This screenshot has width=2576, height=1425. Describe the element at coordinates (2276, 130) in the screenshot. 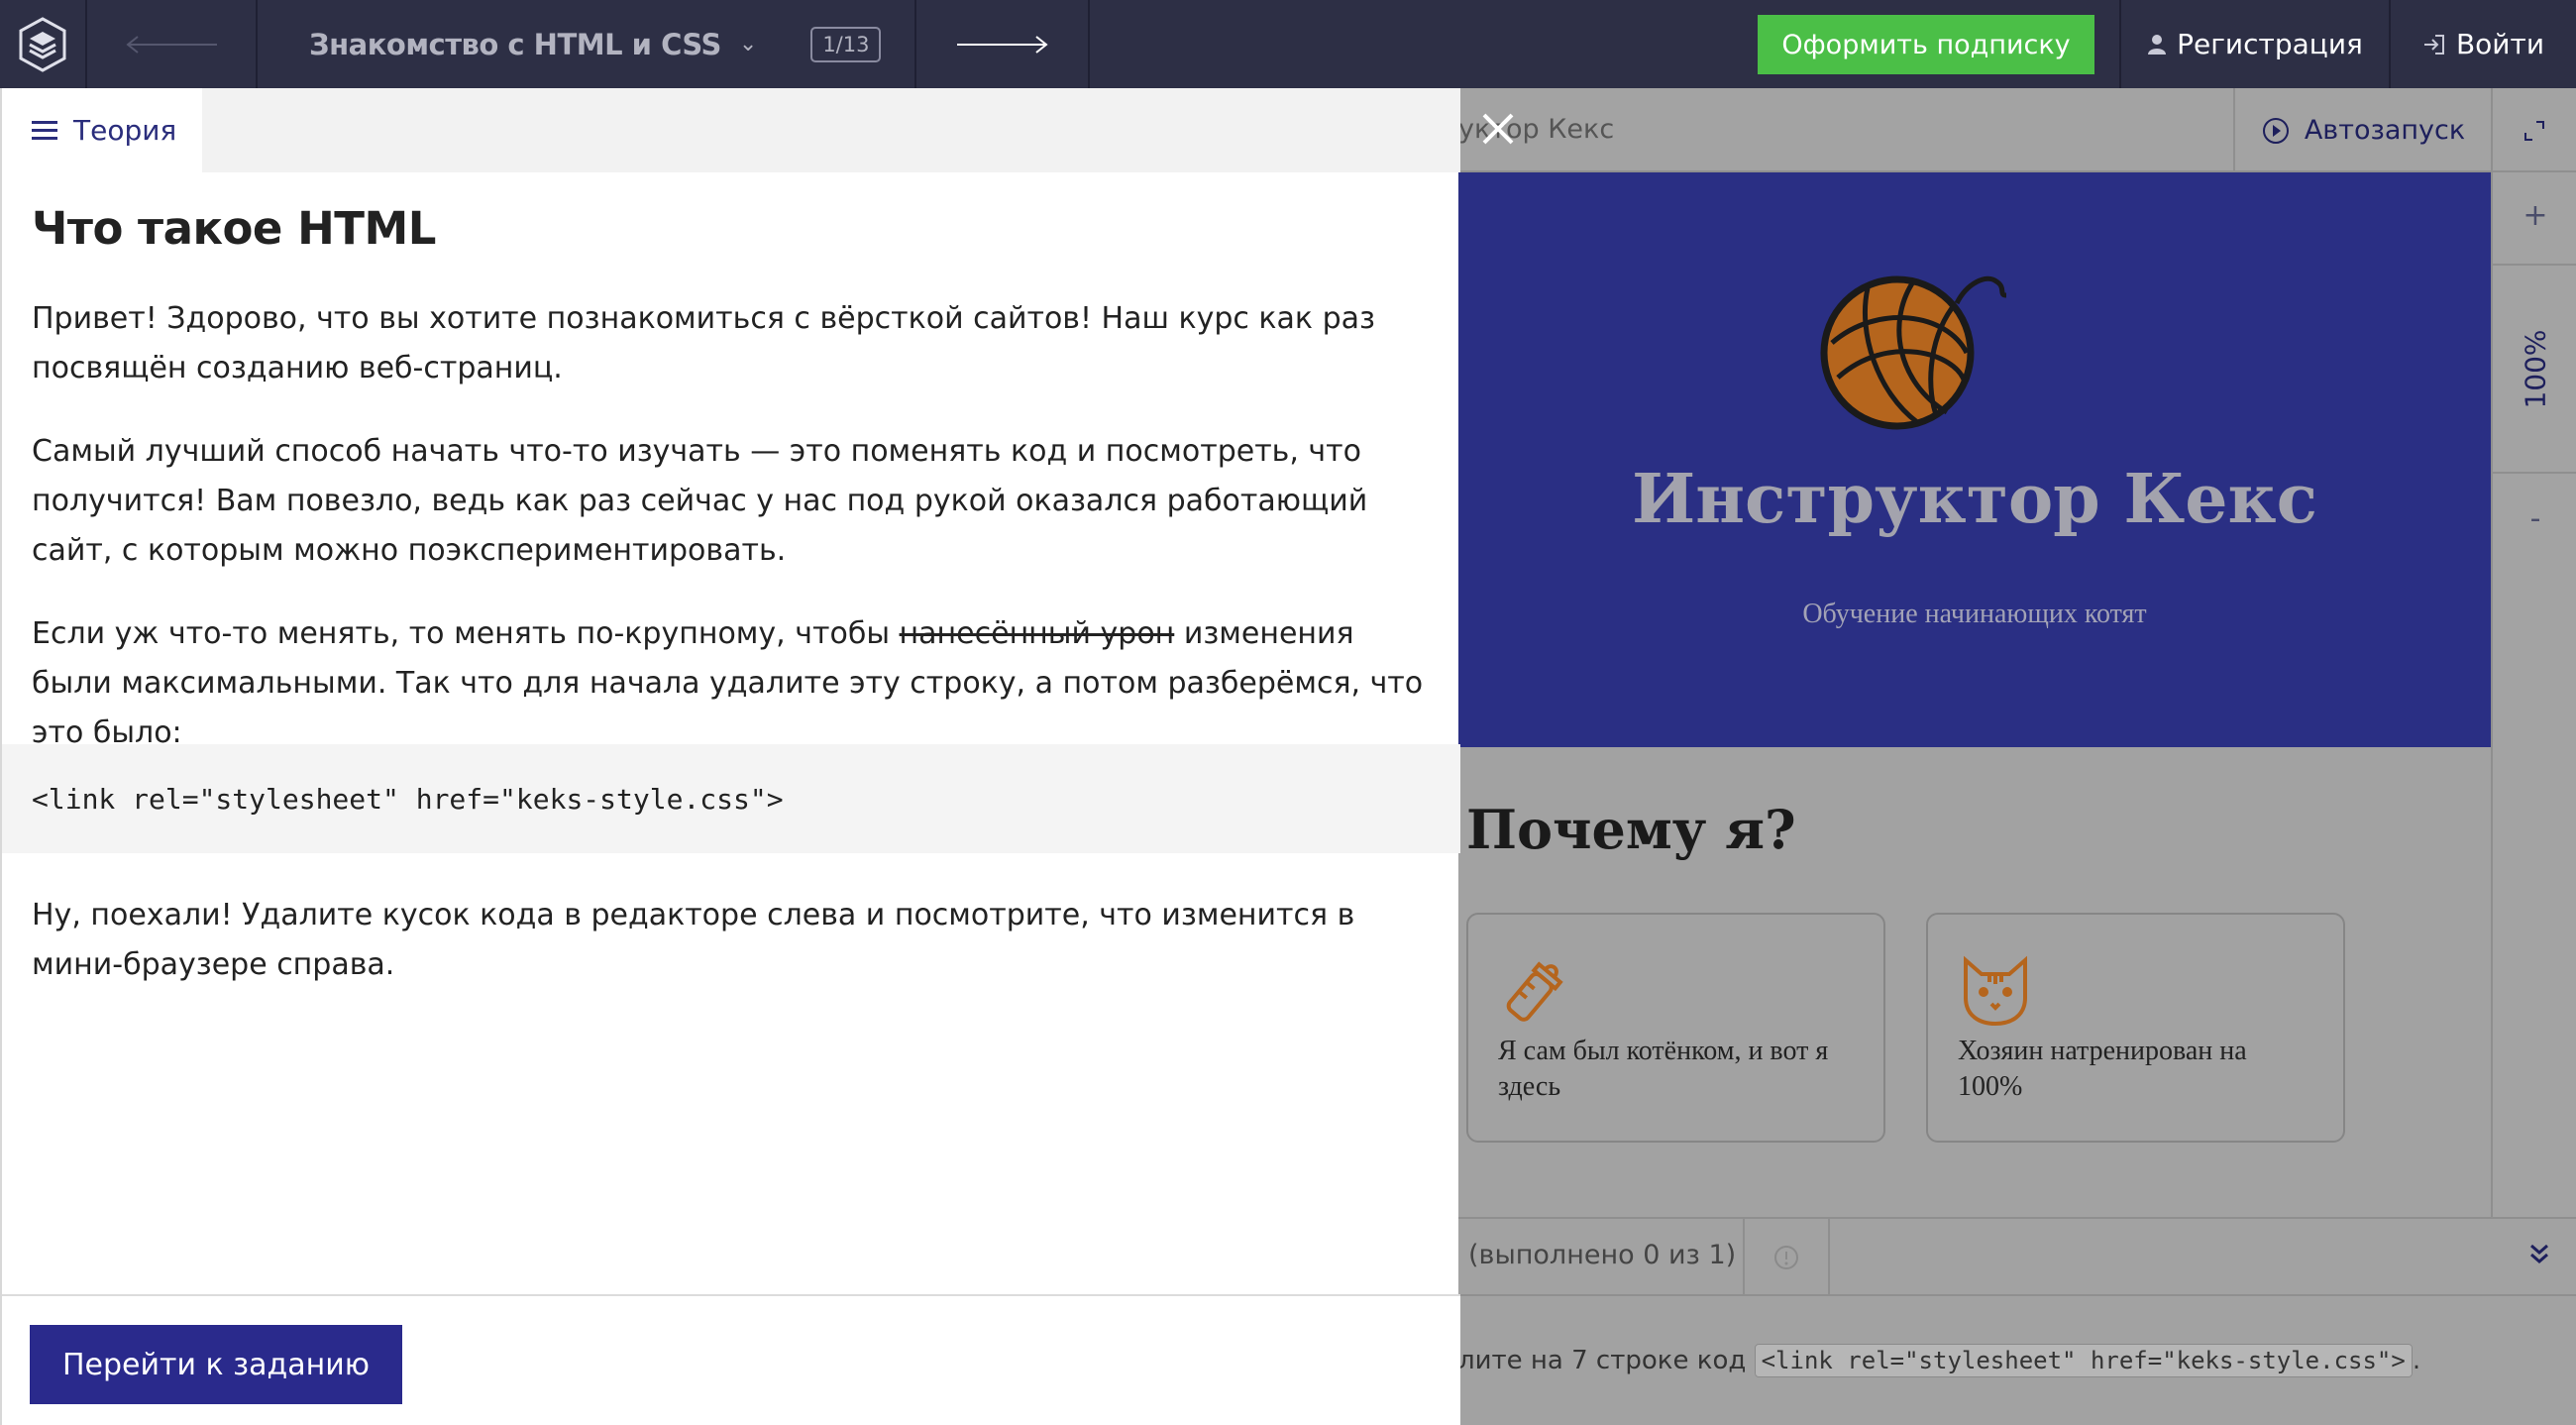

I see `play-icon` at that location.